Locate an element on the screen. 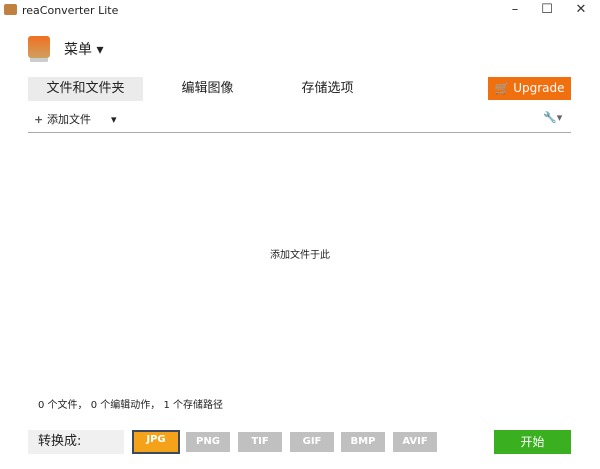 The height and width of the screenshot is (469, 600). format-png-button: PNG is located at coordinates (208, 442).